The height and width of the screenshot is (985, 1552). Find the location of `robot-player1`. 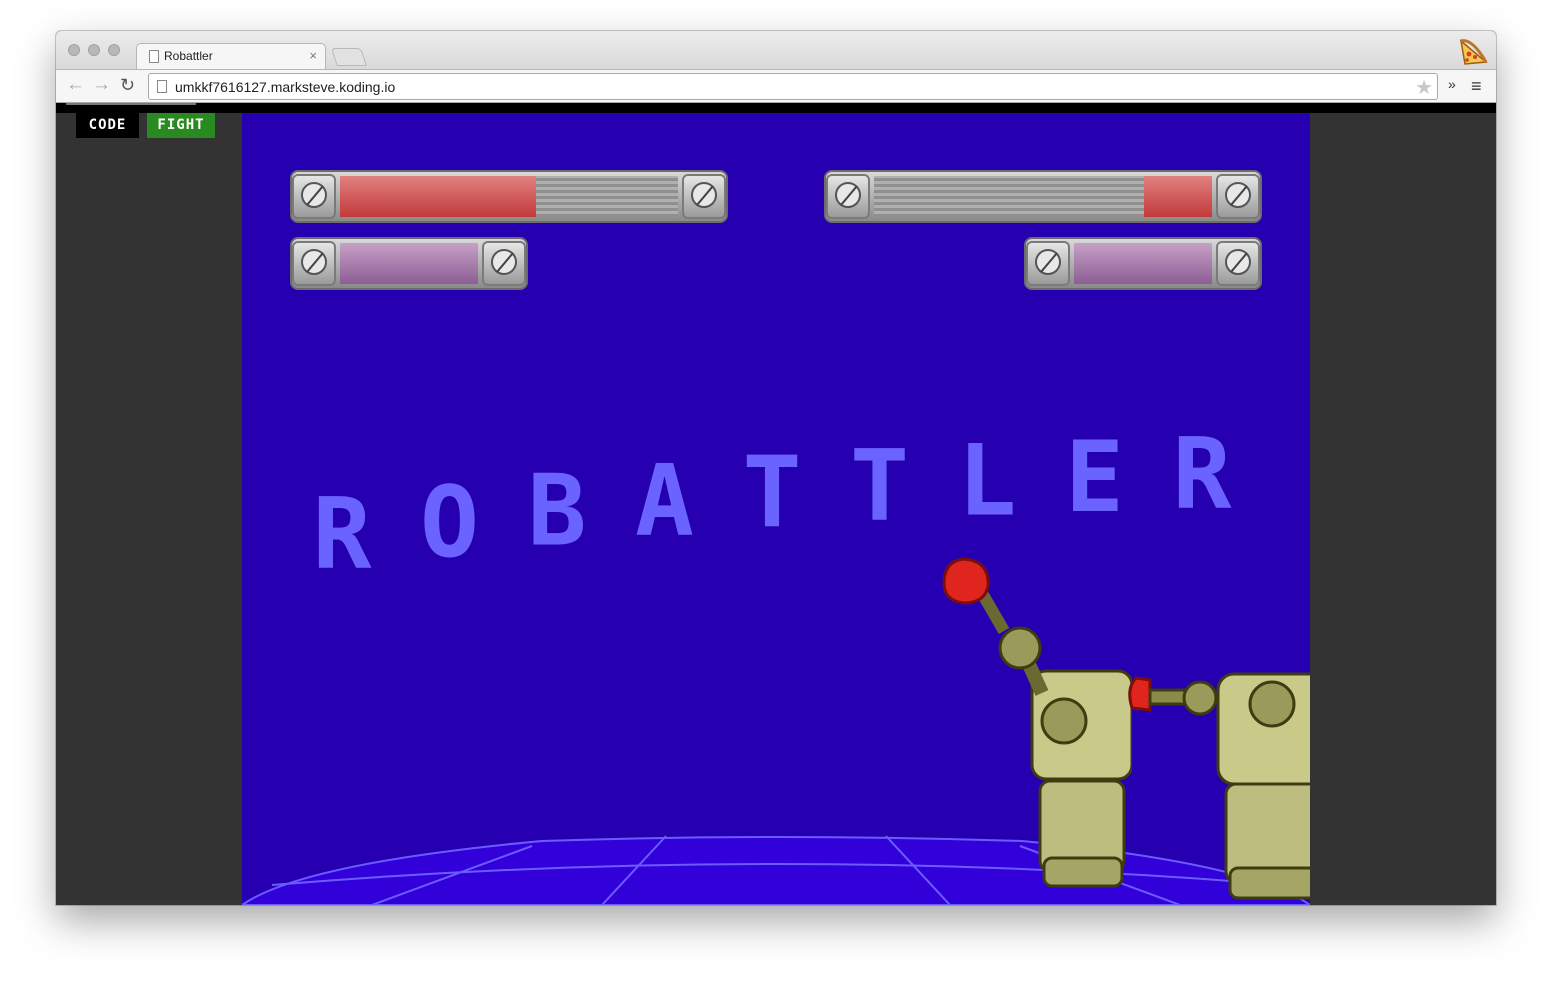

robot-player1 is located at coordinates (1037, 722).